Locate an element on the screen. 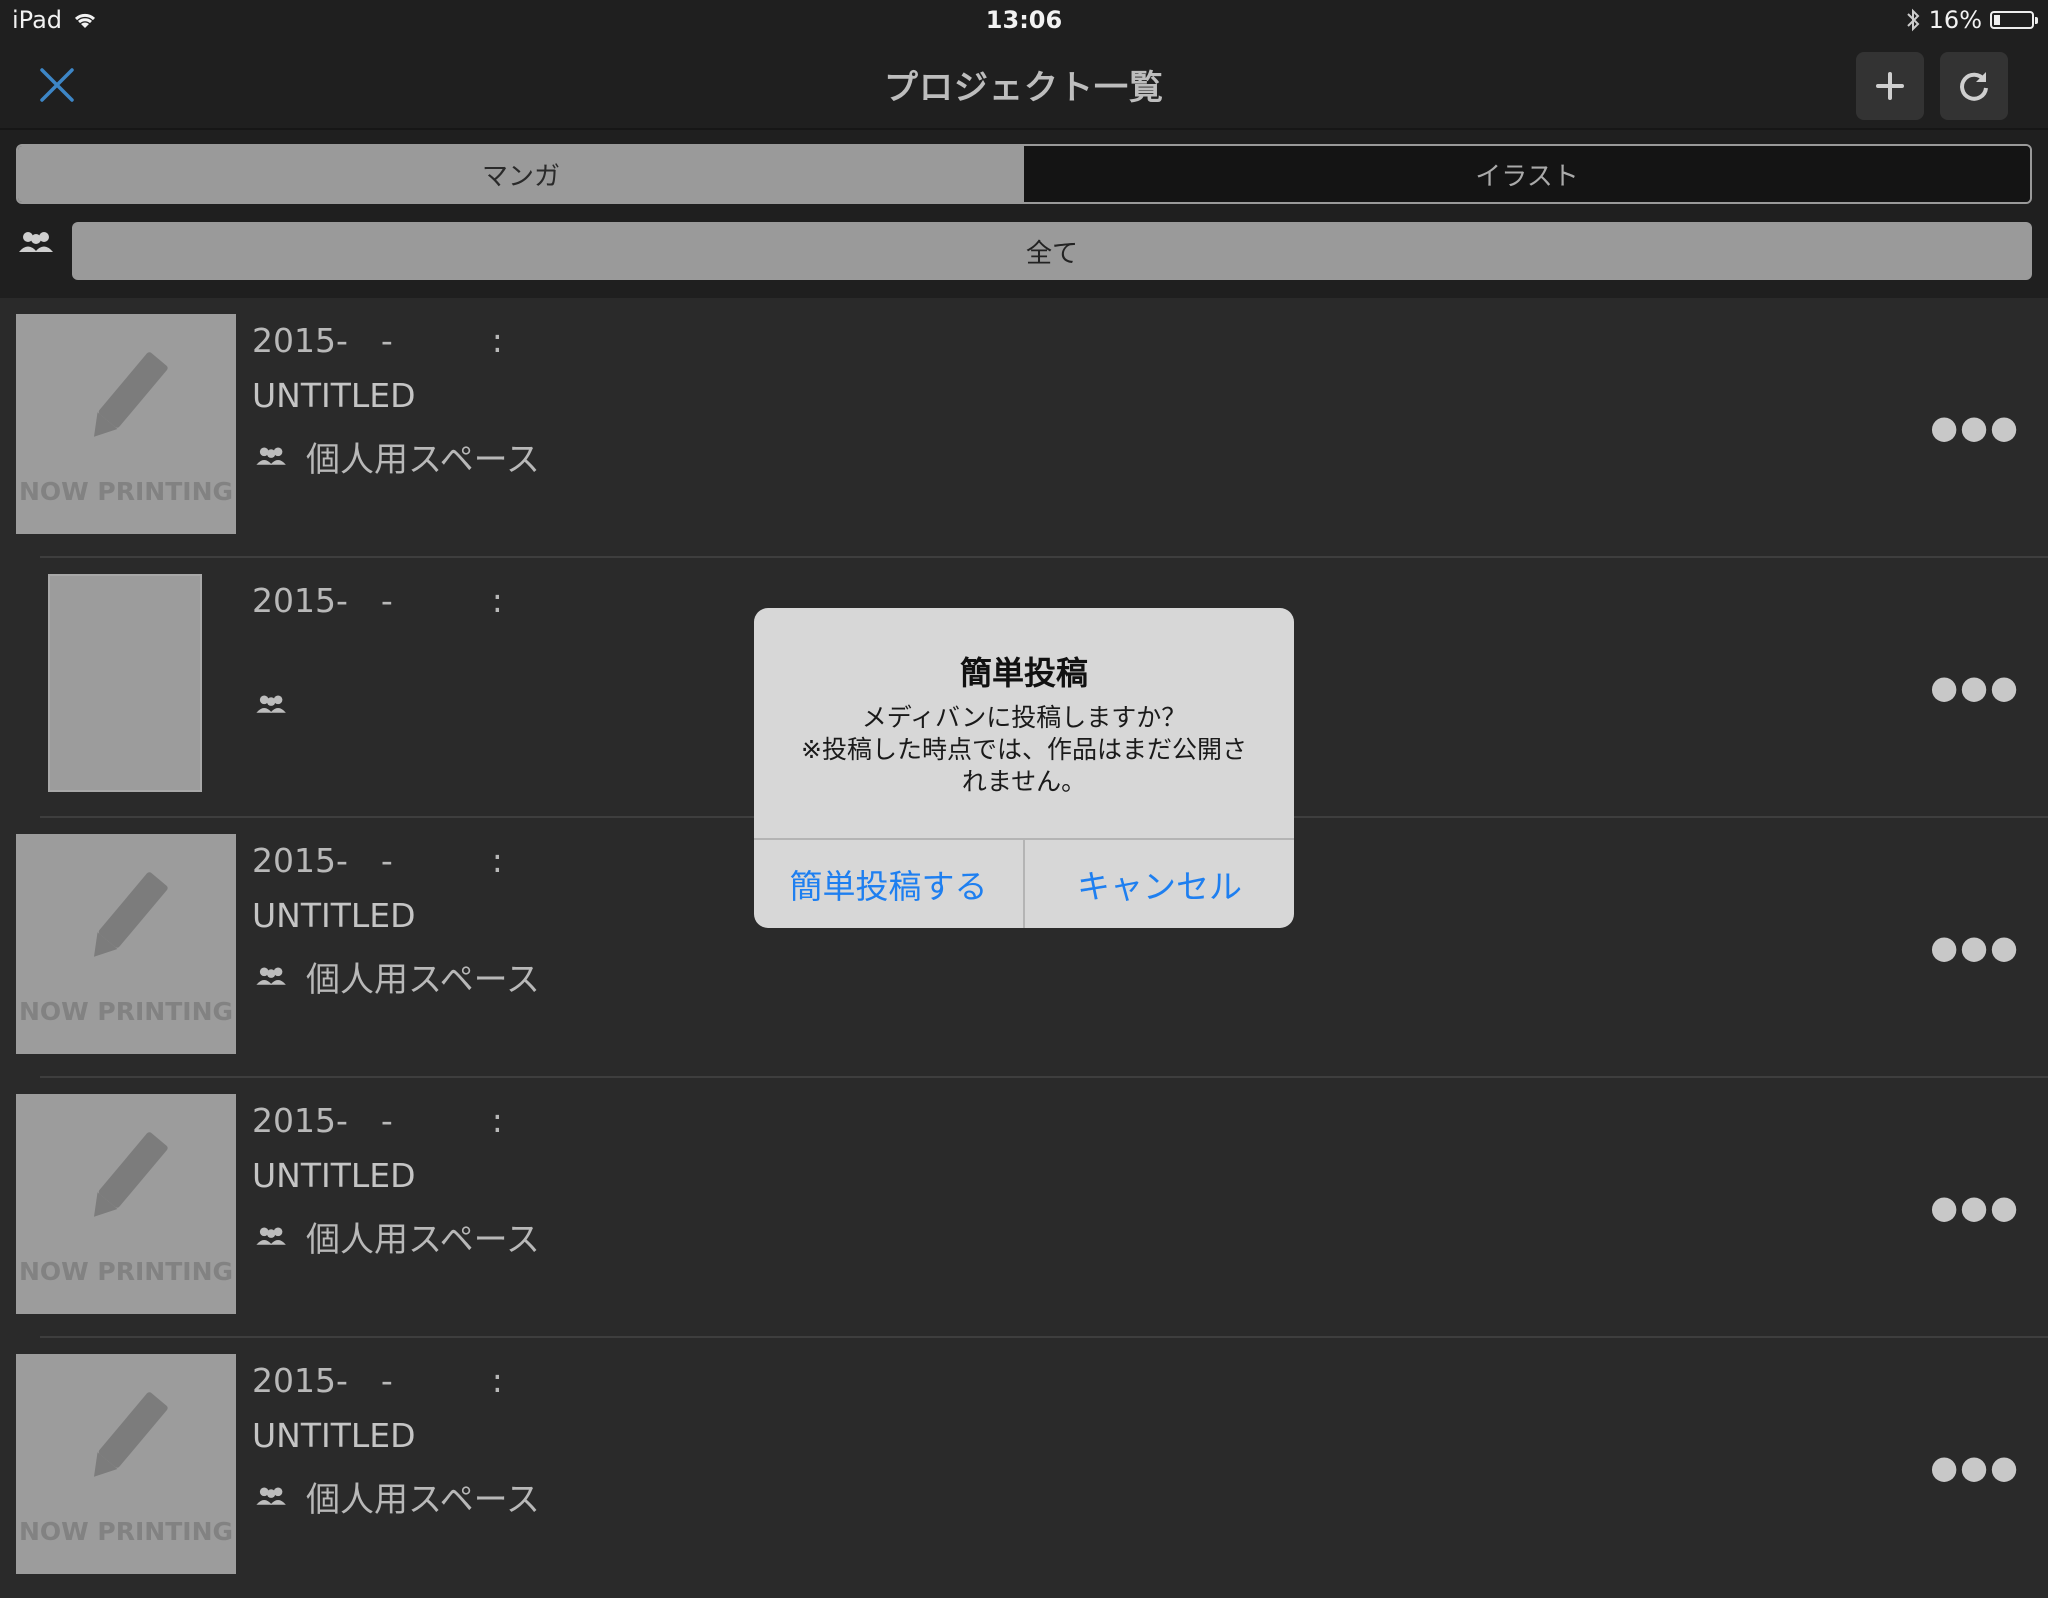  status-time: 13:06 is located at coordinates (1024, 20).